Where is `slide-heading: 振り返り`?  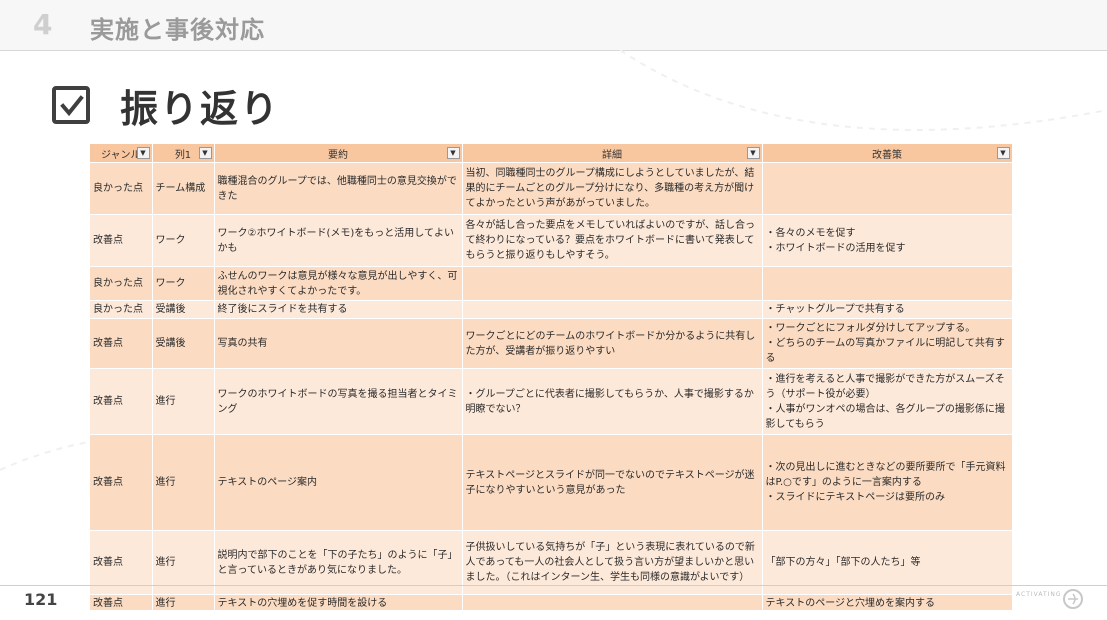
slide-heading: 振り返り is located at coordinates (166, 105).